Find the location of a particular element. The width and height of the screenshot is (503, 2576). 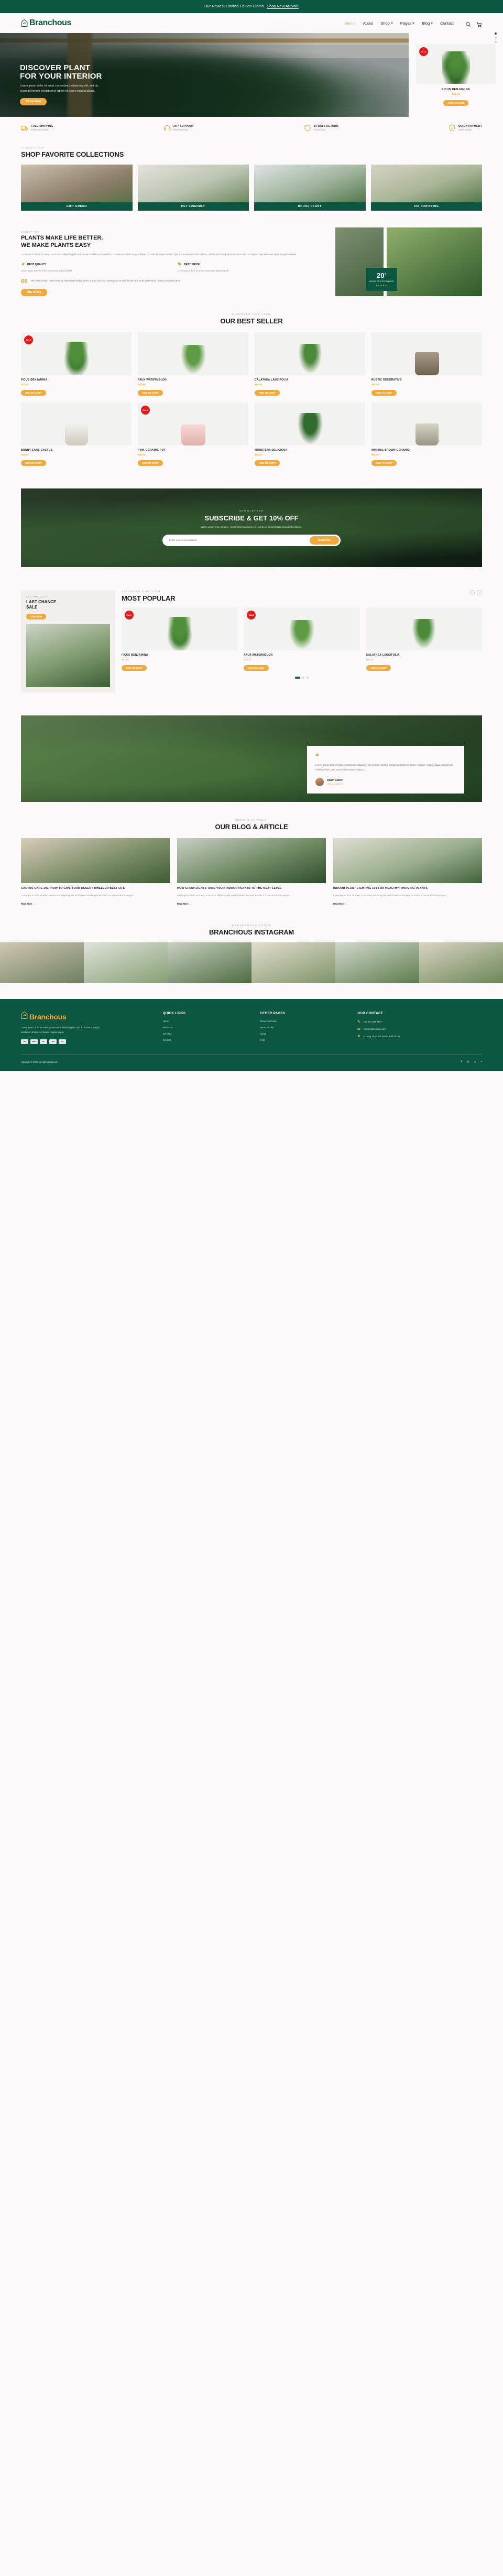

collection-card-house-plant: HOUSE PLANT is located at coordinates (310, 188).